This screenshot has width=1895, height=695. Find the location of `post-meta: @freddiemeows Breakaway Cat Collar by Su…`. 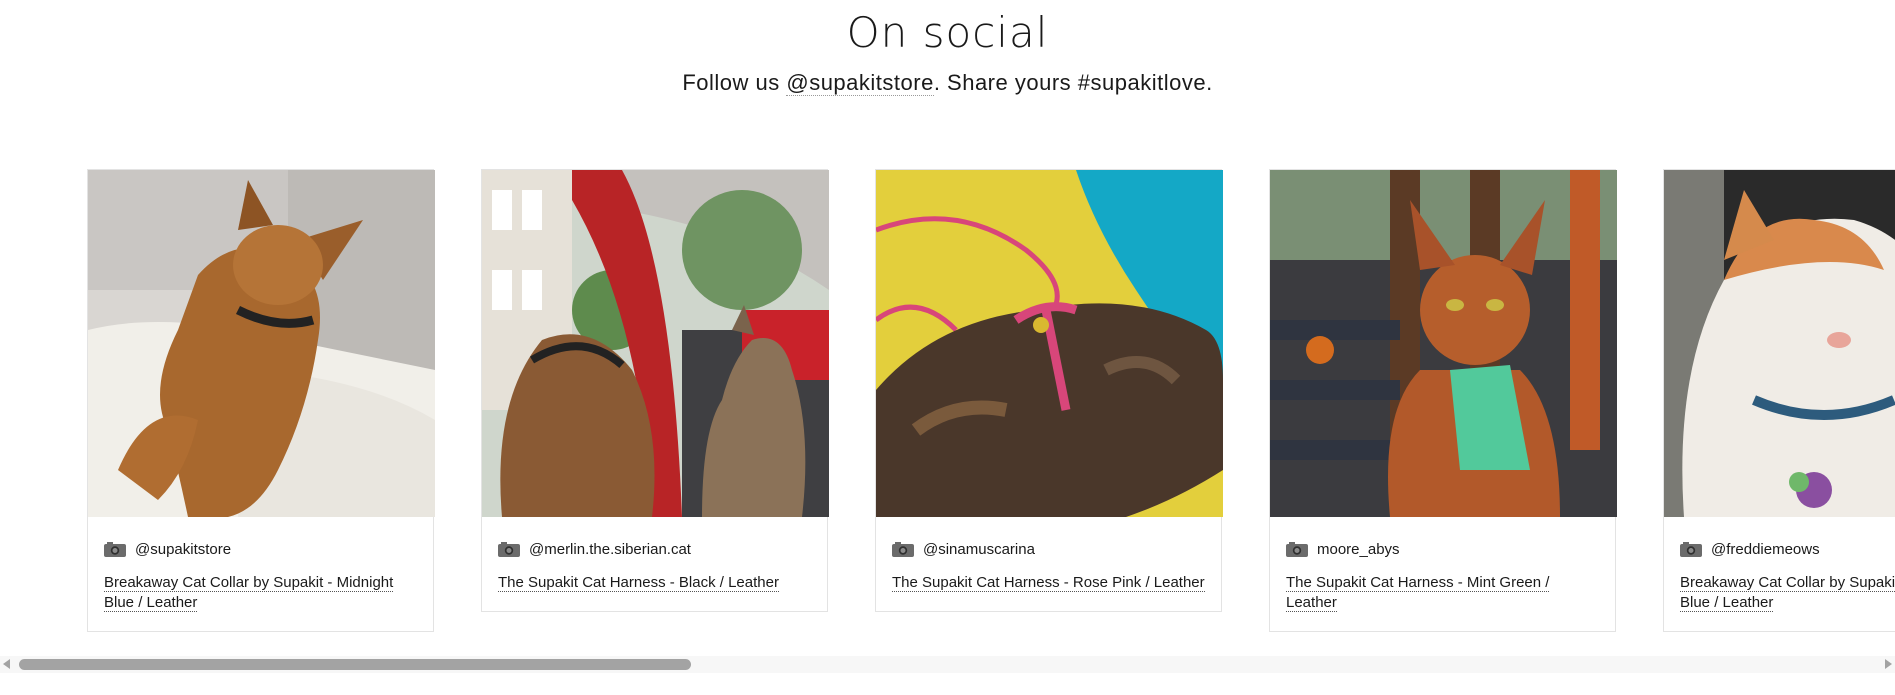

post-meta: @freddiemeows Breakaway Cat Collar by Su… is located at coordinates (1779, 574).